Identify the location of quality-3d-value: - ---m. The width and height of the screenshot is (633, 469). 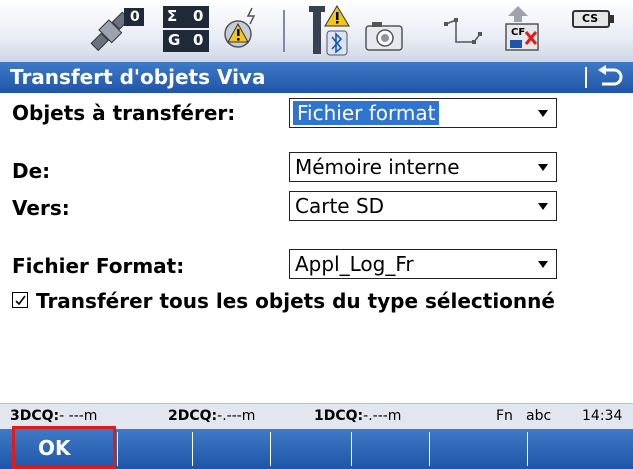
(78, 416).